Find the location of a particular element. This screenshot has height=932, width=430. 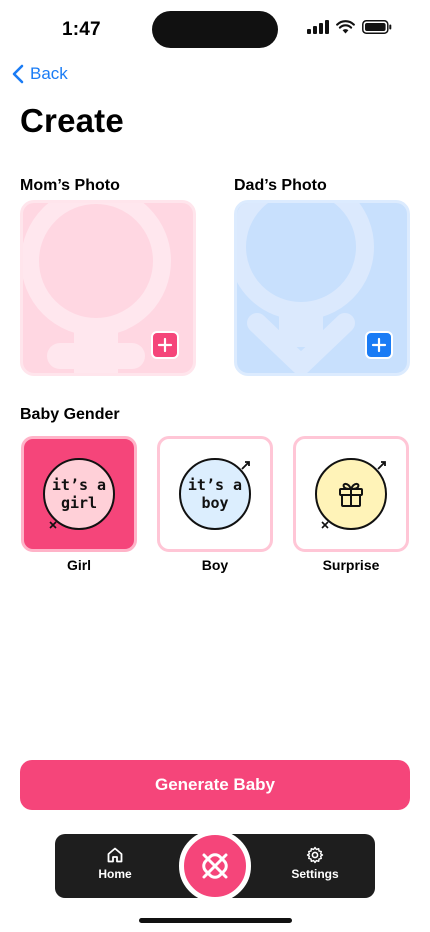

gender-caption-surprise: Surprise is located at coordinates (351, 565).